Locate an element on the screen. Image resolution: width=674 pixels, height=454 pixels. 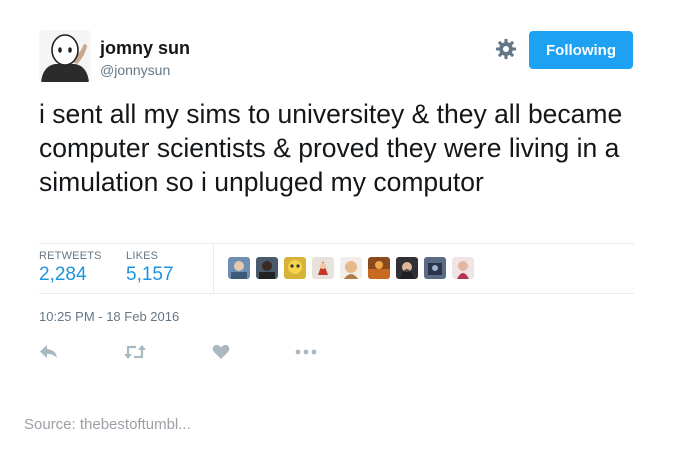
gear-icon is located at coordinates (506, 49).